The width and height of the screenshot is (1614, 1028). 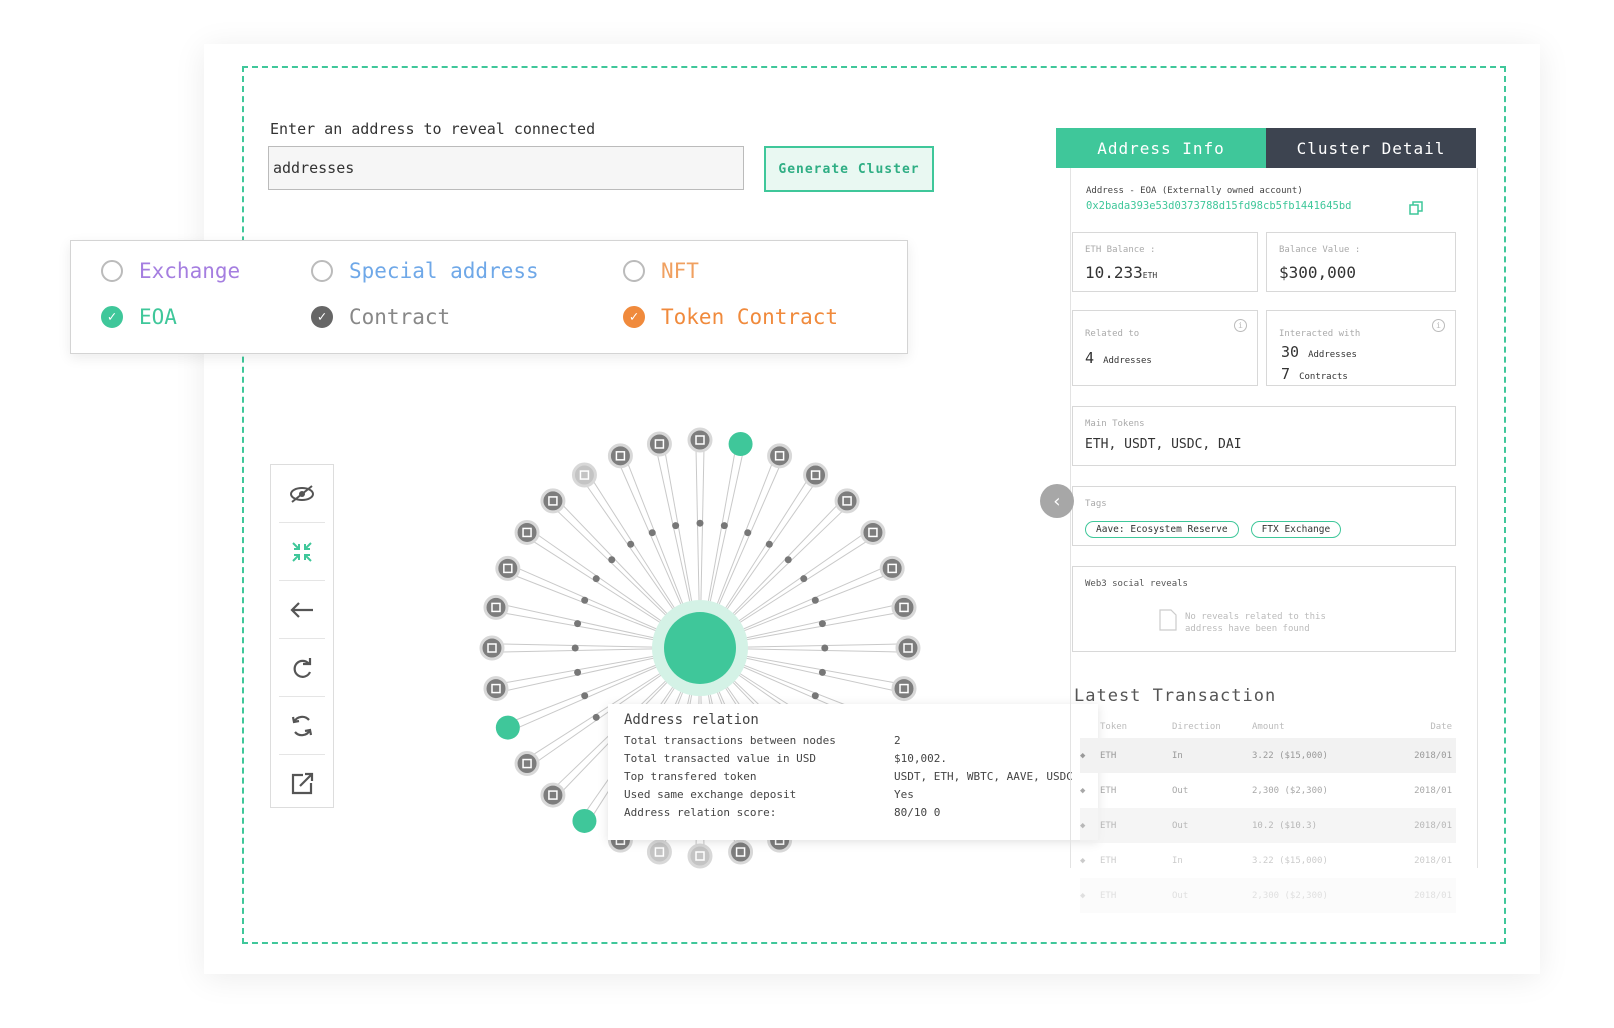 What do you see at coordinates (730, 740) in the screenshot?
I see `tooltip-row-label: Total transactions between nodes` at bounding box center [730, 740].